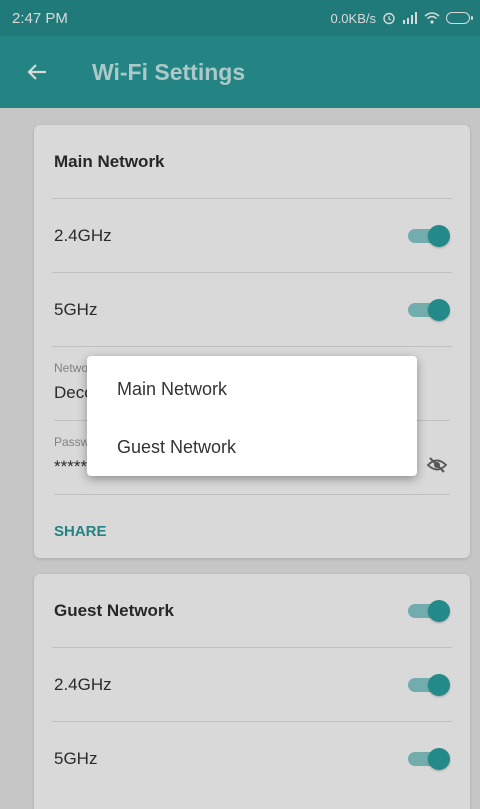  Describe the element at coordinates (252, 389) in the screenshot. I see `popup-item-main-network: Main Network` at that location.